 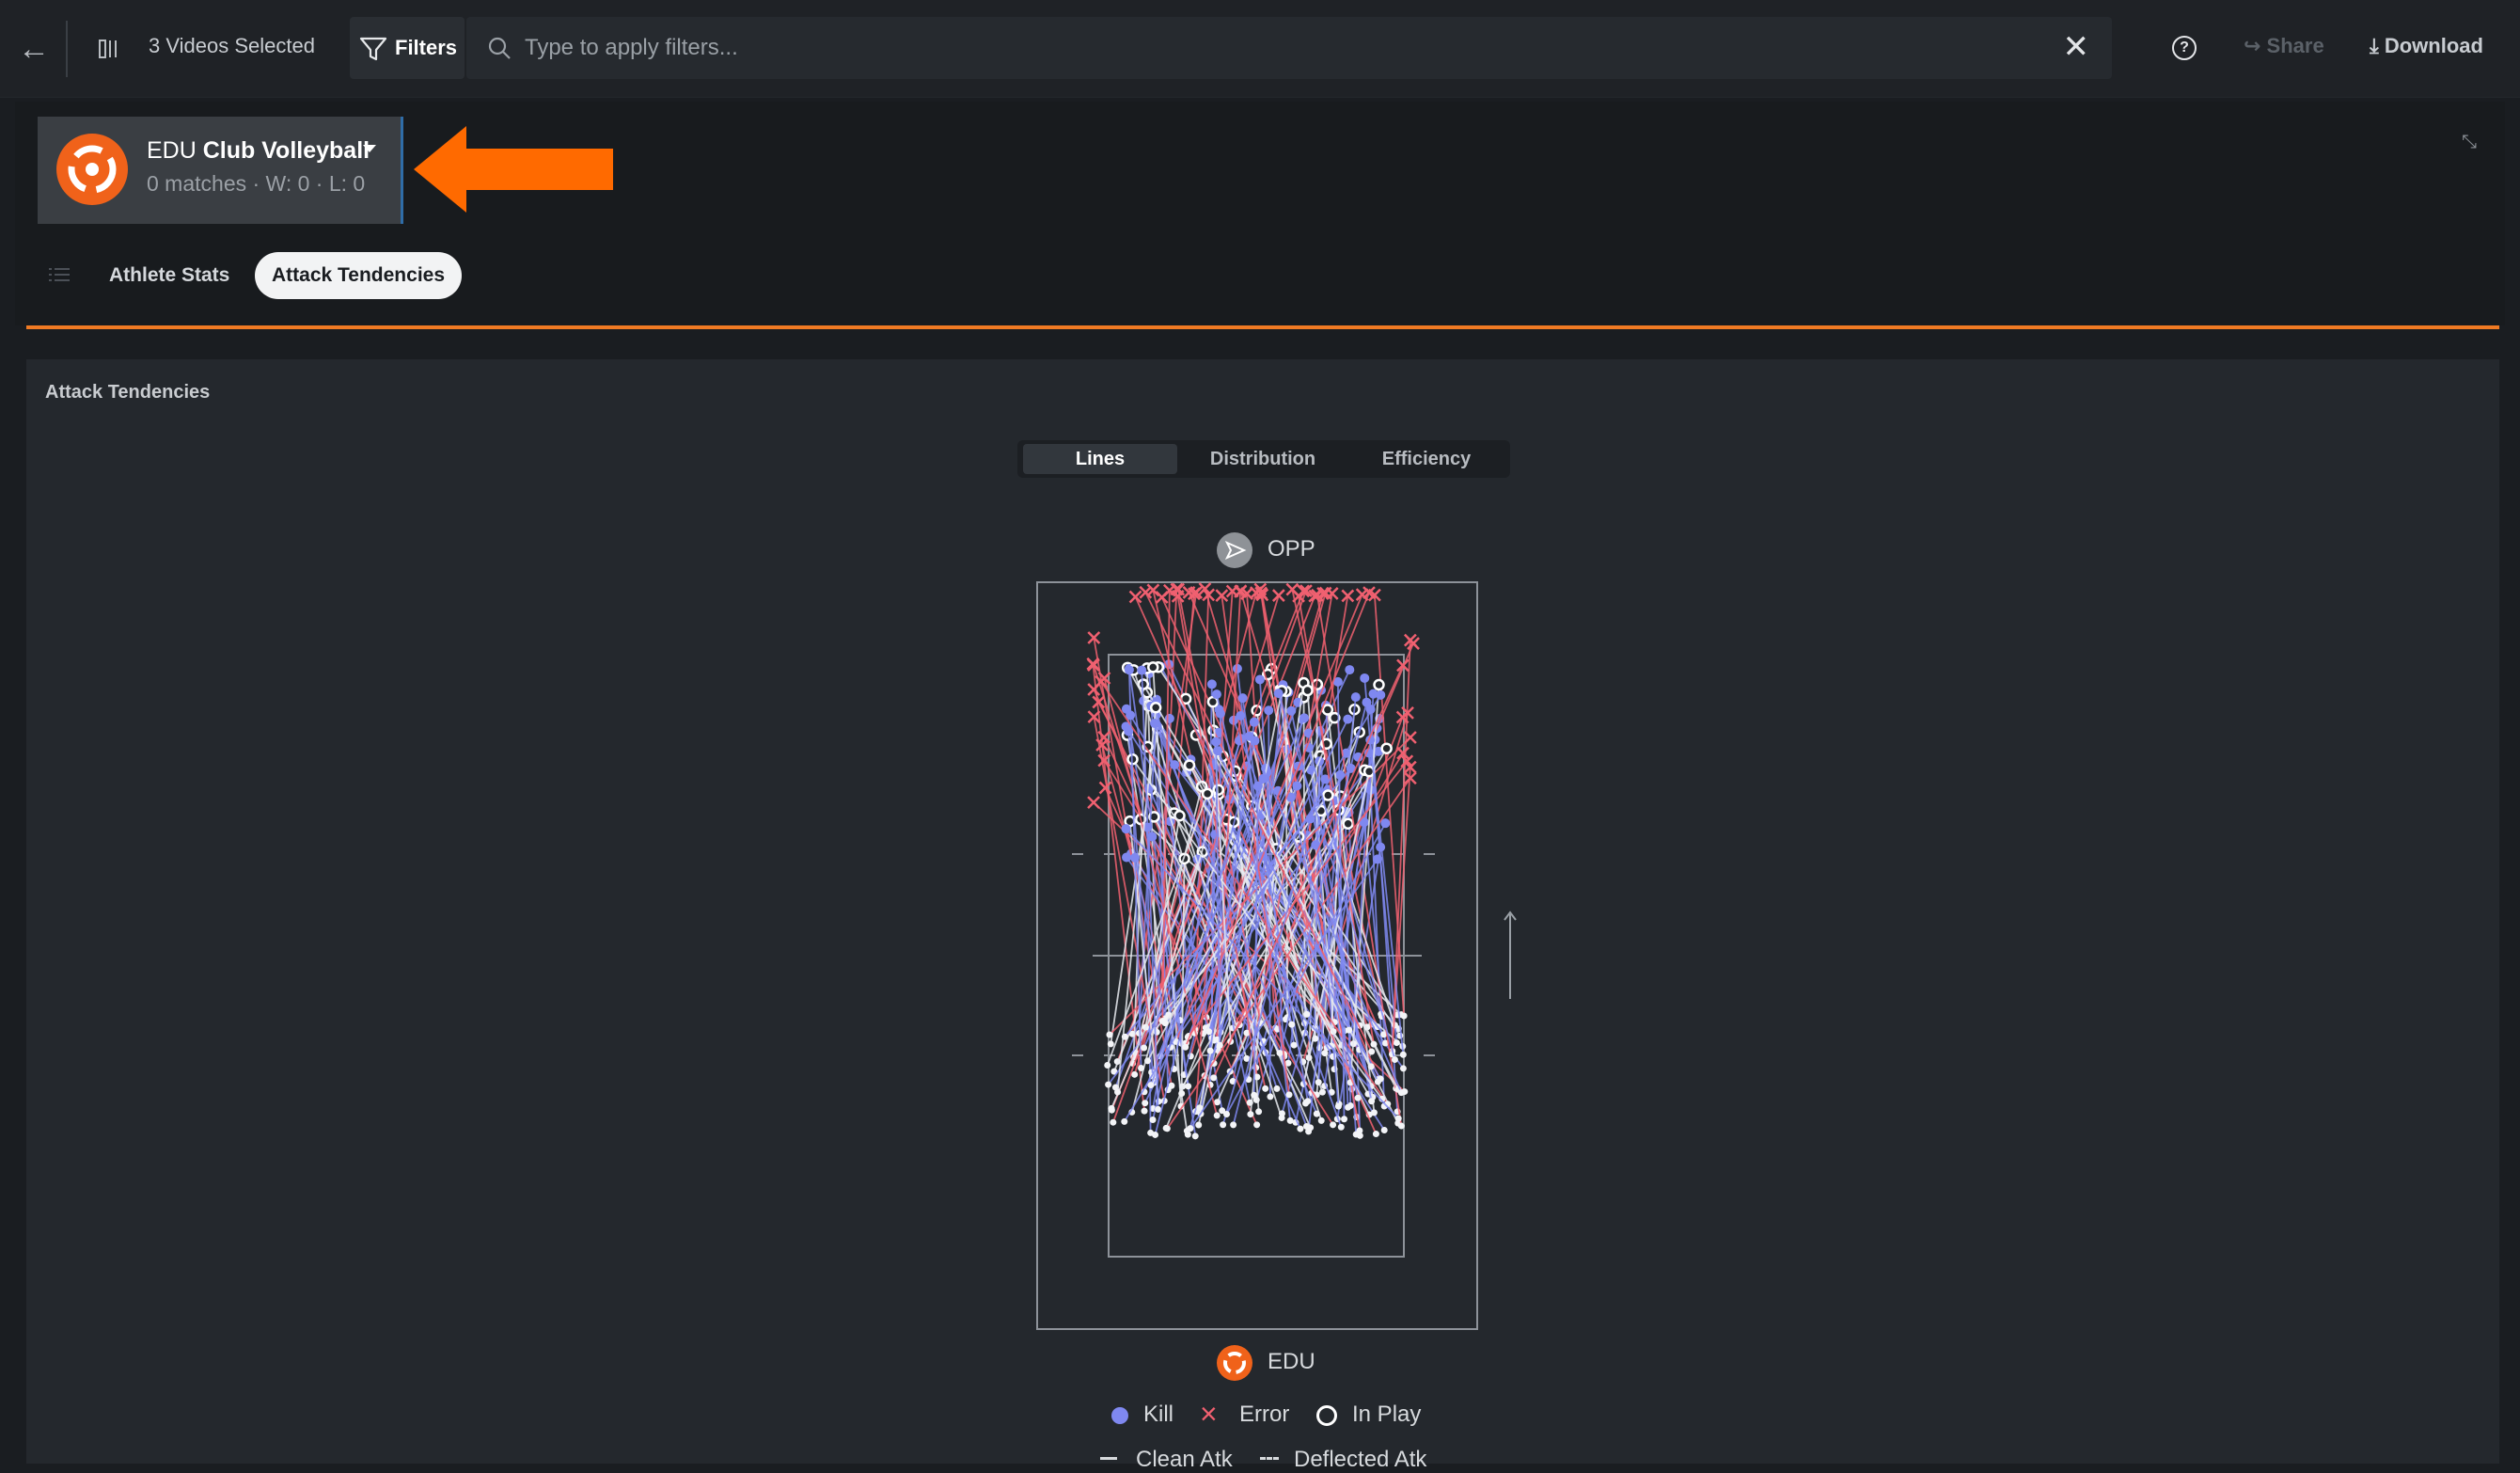 I want to click on back-arrow-icon: ←, so click(x=34, y=49).